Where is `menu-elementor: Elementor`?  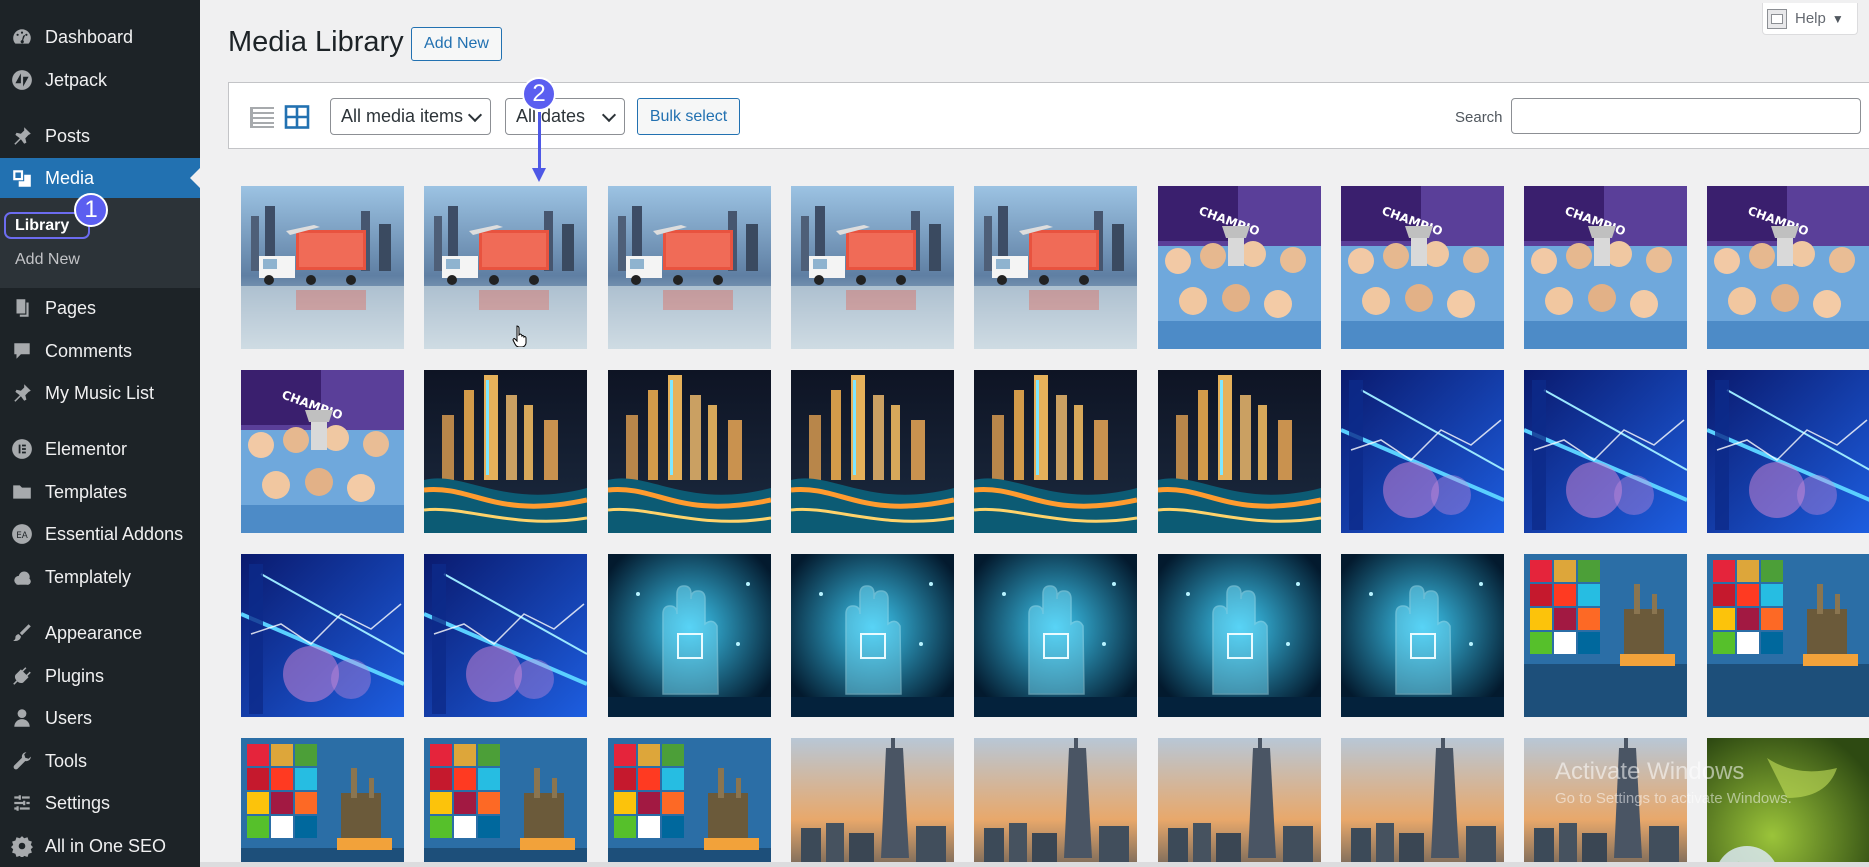 menu-elementor: Elementor is located at coordinates (100, 449).